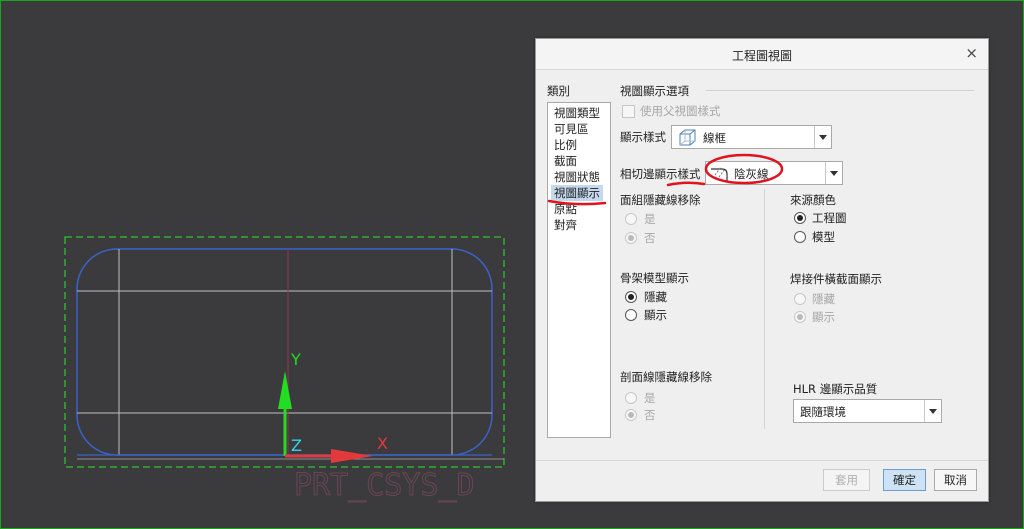 The width and height of the screenshot is (1024, 529). I want to click on dialog-title: 工程圖視圖, so click(761, 56).